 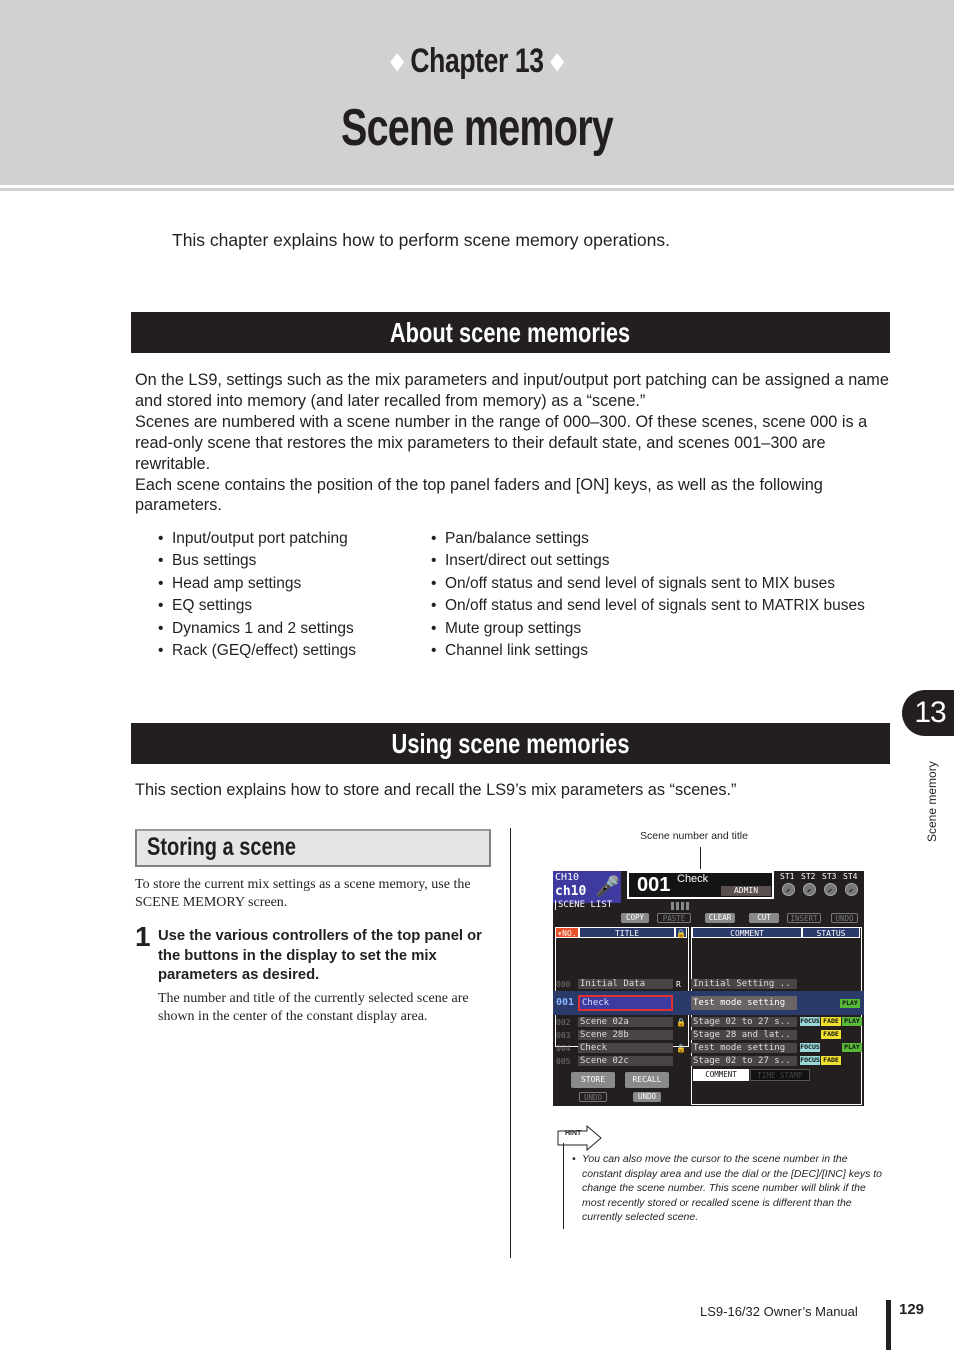 What do you see at coordinates (143, 936) in the screenshot?
I see `step-number: 1` at bounding box center [143, 936].